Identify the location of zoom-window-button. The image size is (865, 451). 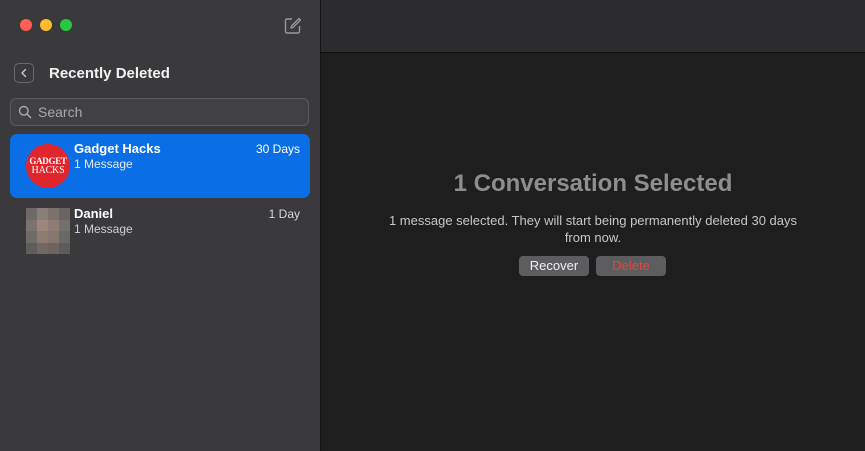
(66, 25).